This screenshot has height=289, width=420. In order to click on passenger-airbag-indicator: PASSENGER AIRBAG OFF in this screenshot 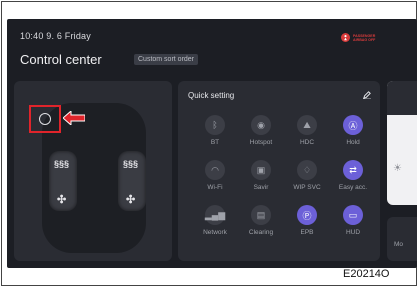, I will do `click(363, 37)`.